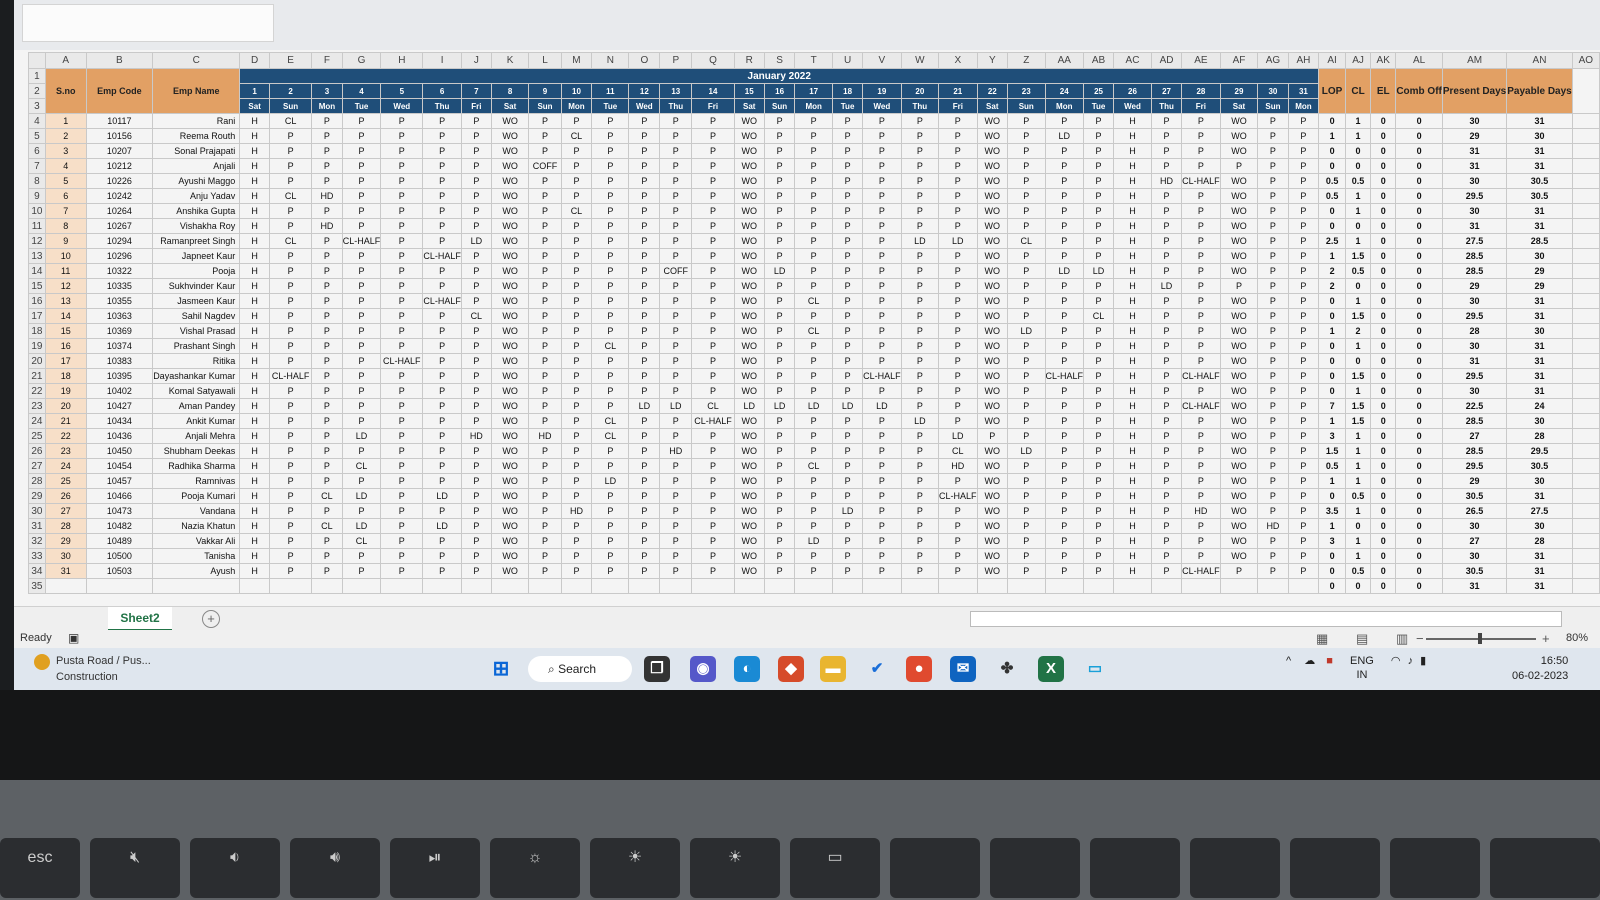 The height and width of the screenshot is (900, 1600). Describe the element at coordinates (40, 868) in the screenshot. I see `esc-key: esc` at that location.